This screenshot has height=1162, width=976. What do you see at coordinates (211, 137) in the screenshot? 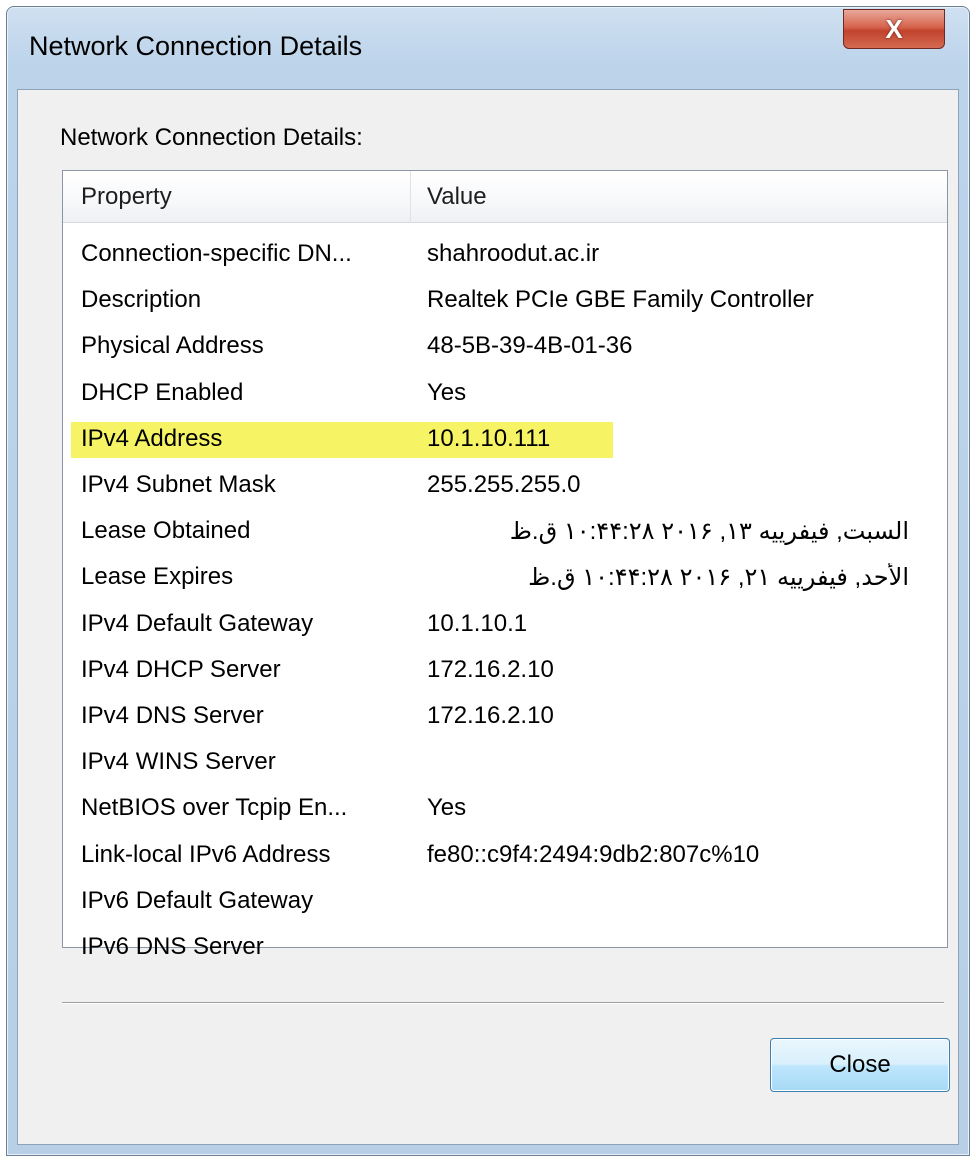
I see `details-label: Network Connection Details:` at bounding box center [211, 137].